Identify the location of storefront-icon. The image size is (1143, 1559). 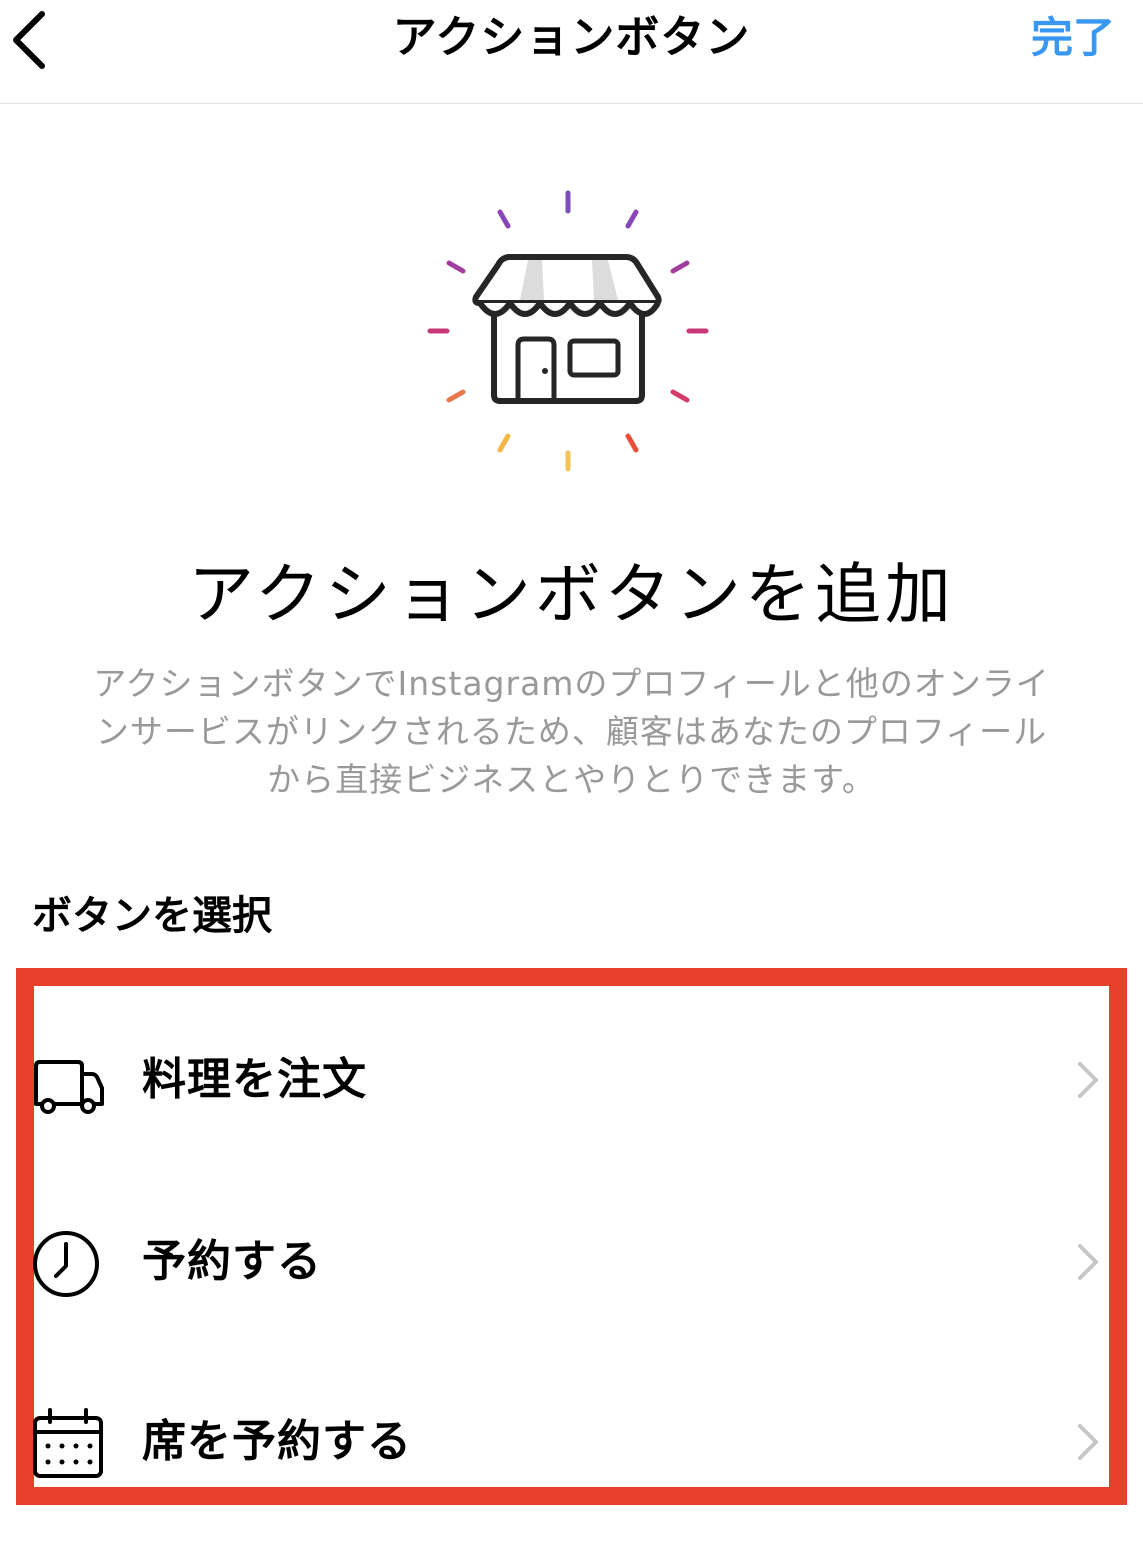
(570, 332).